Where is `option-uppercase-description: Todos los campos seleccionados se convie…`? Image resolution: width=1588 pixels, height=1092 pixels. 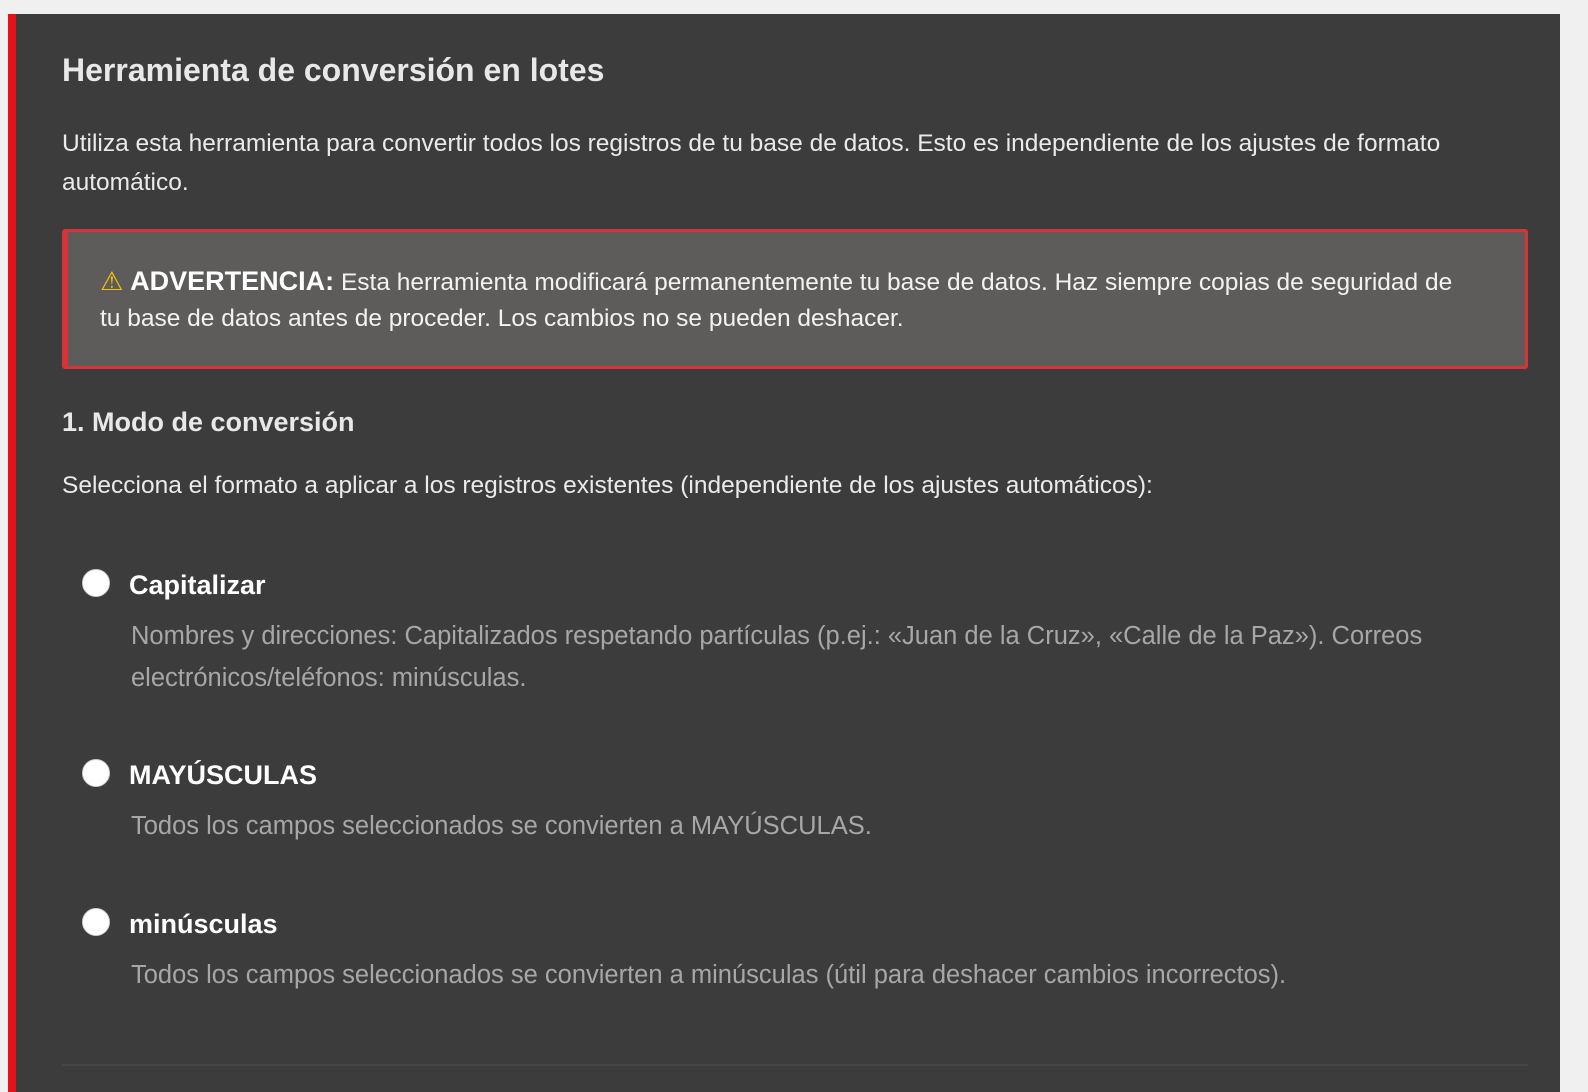 option-uppercase-description: Todos los campos seleccionados se convie… is located at coordinates (501, 826).